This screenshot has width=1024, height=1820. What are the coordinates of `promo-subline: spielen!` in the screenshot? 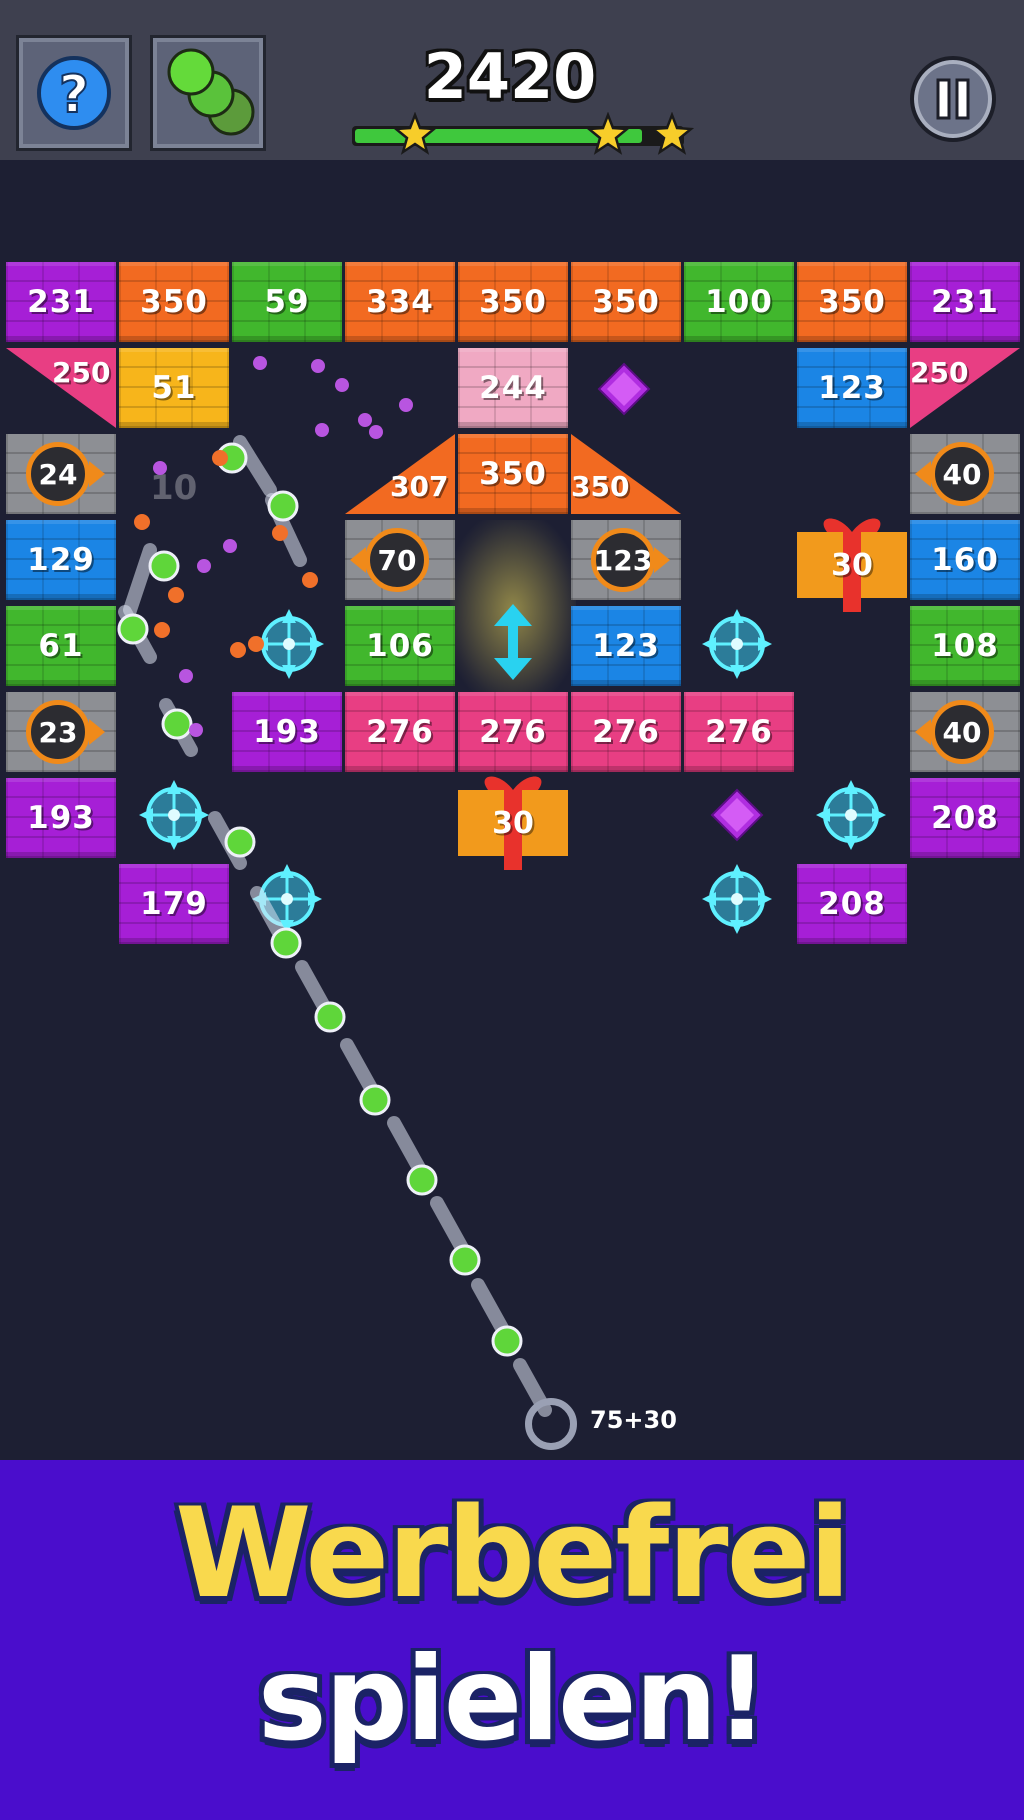 It's located at (512, 1699).